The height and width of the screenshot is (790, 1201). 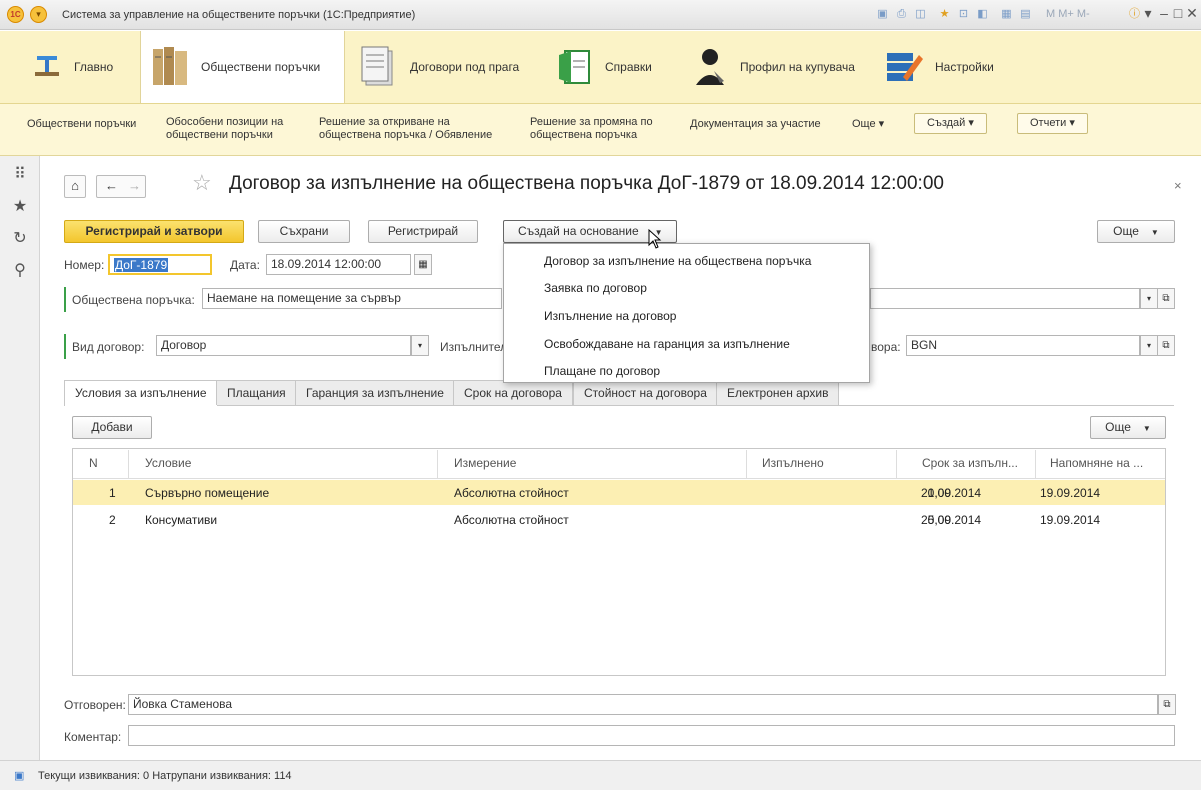 What do you see at coordinates (283, 345) in the screenshot?
I see `contract-type-field: Договор` at bounding box center [283, 345].